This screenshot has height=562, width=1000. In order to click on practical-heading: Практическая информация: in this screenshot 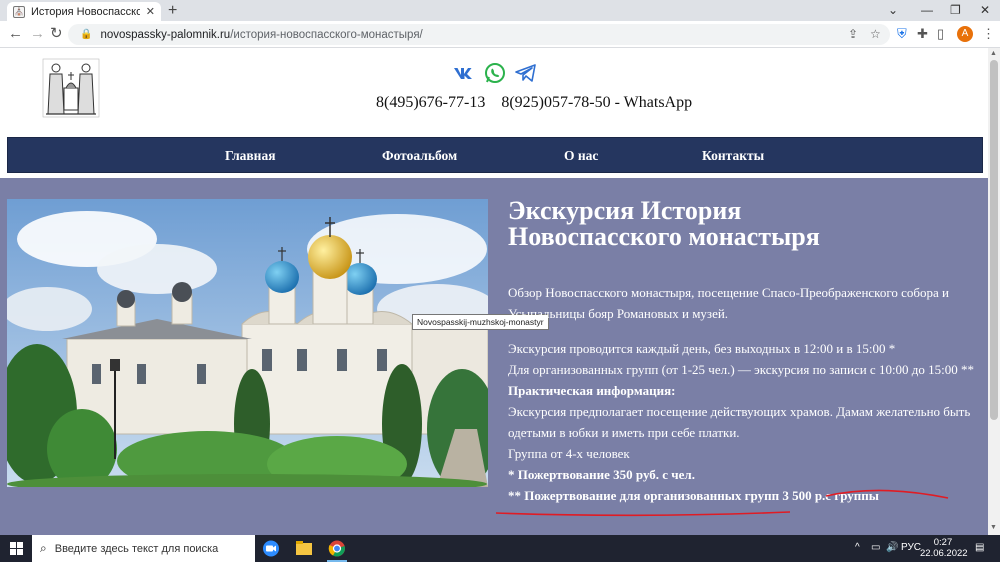, I will do `click(592, 390)`.